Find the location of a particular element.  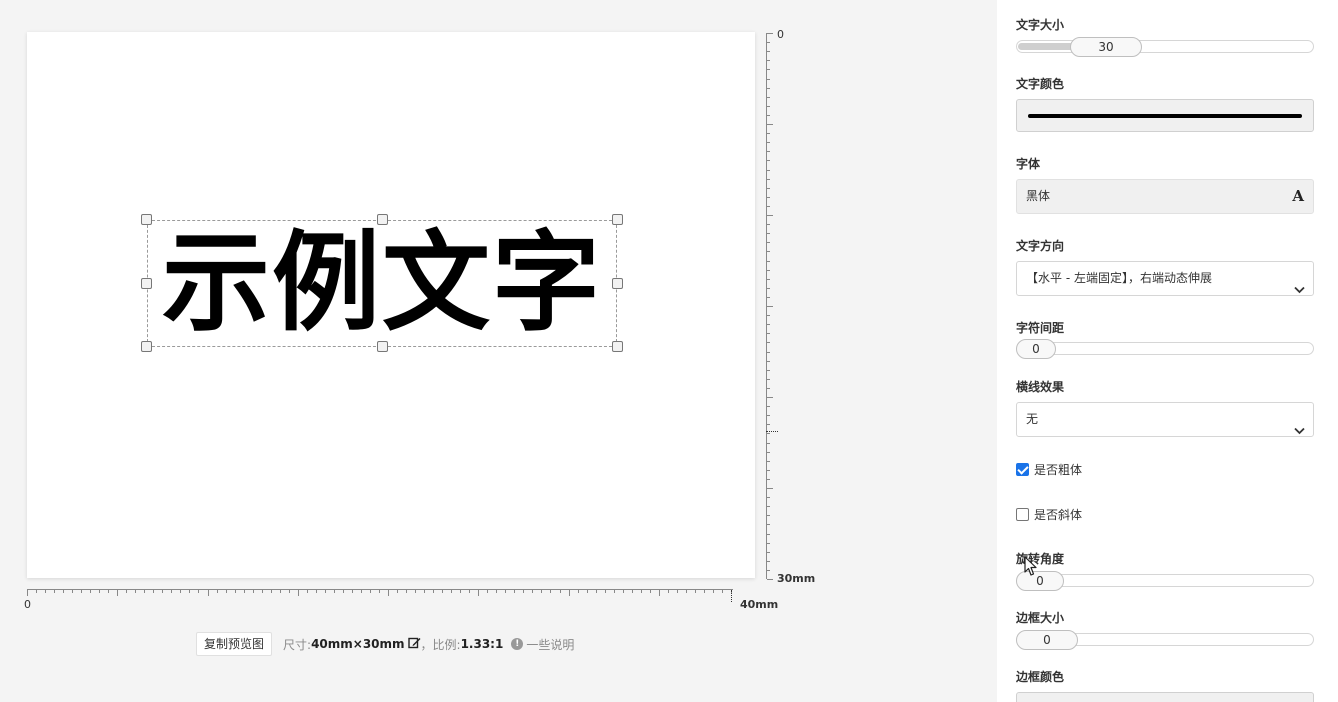

size-value: 40mm×30mm is located at coordinates (358, 644).